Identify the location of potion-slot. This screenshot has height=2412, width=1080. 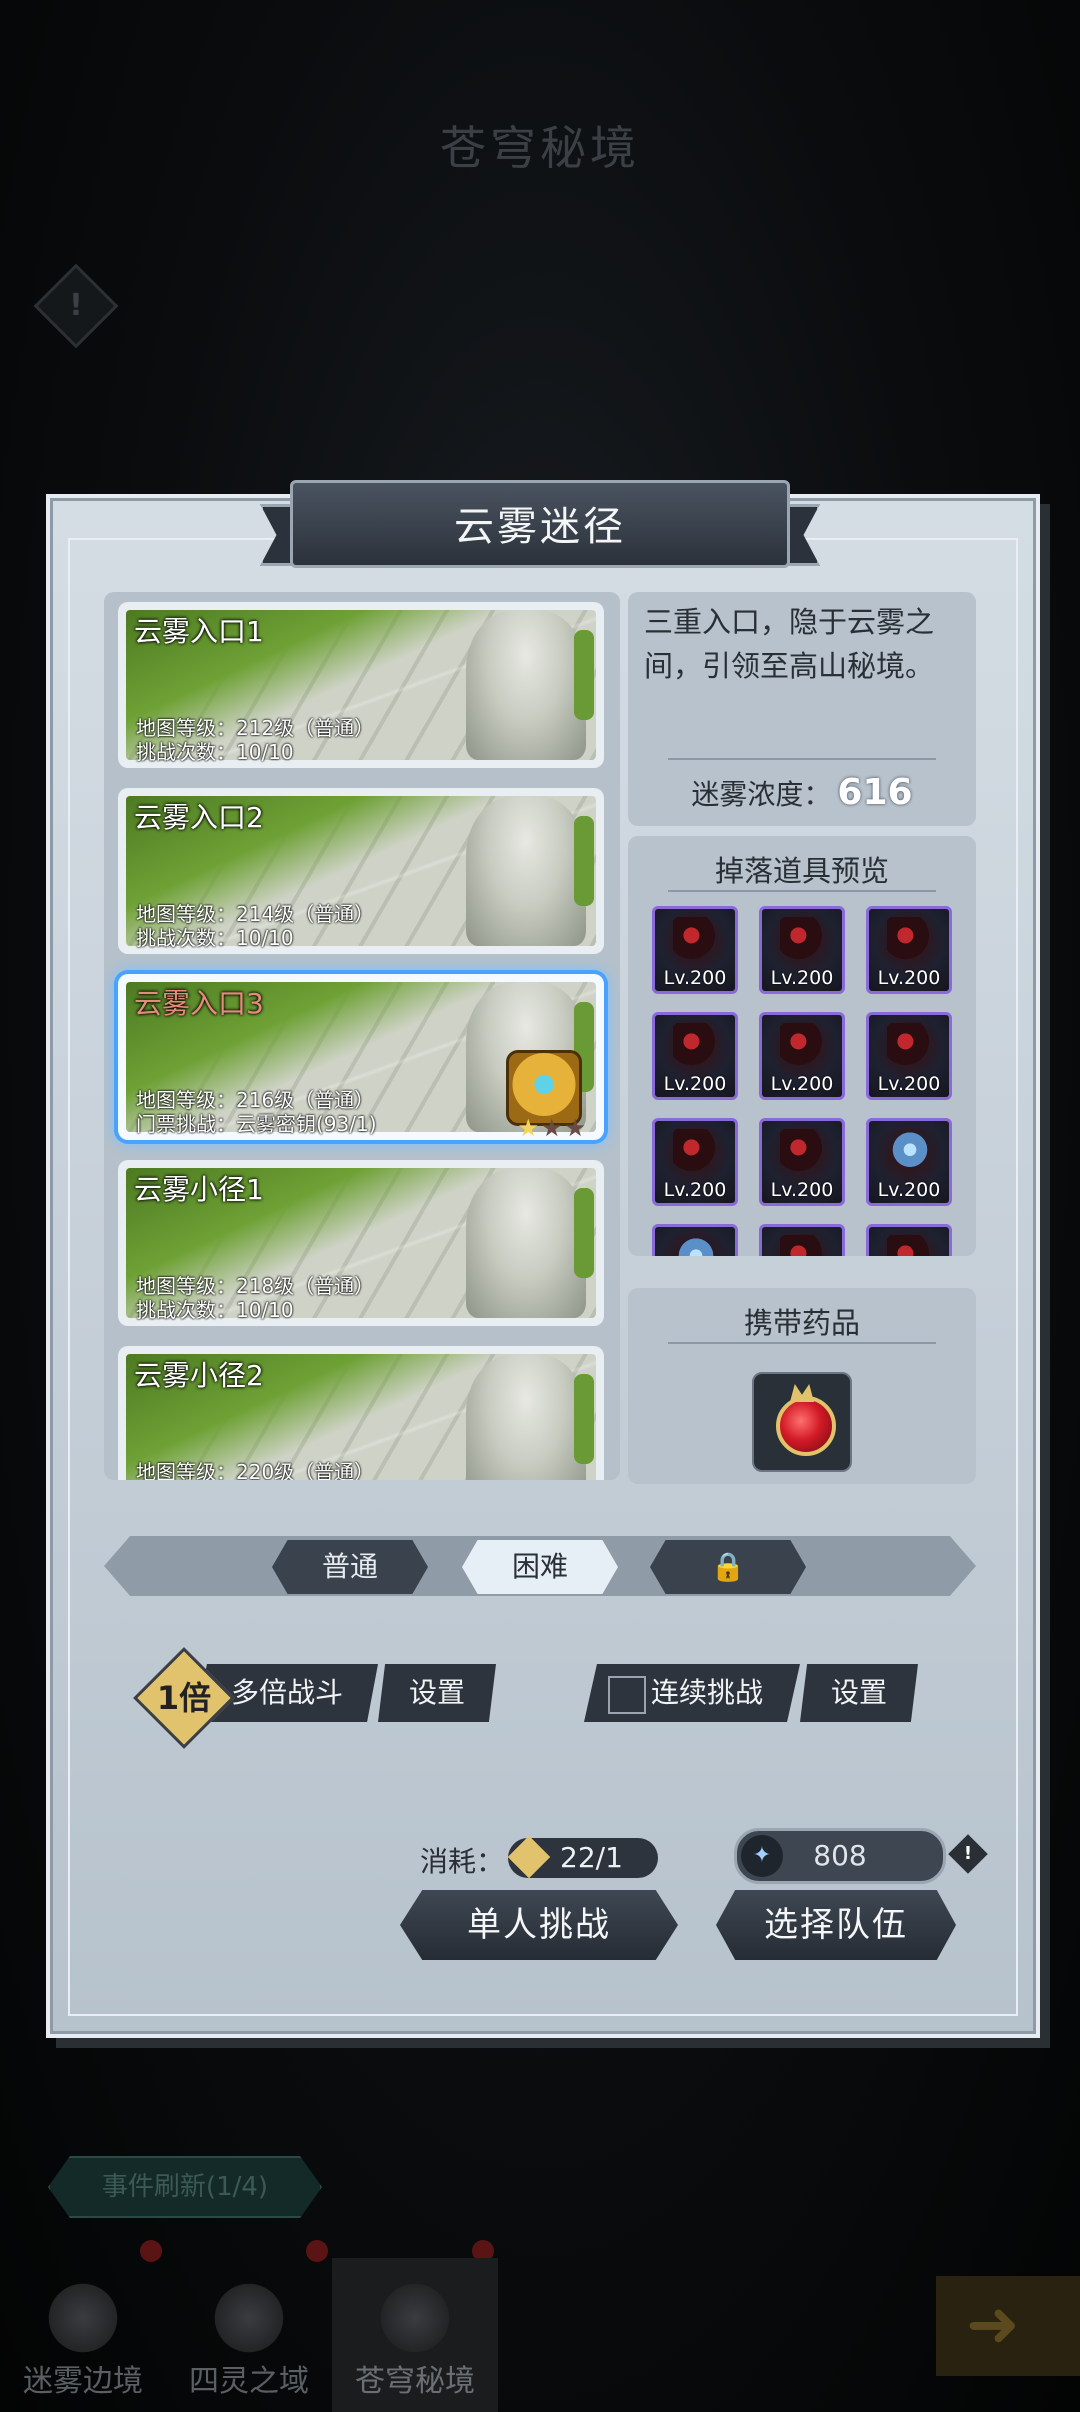
(802, 1422).